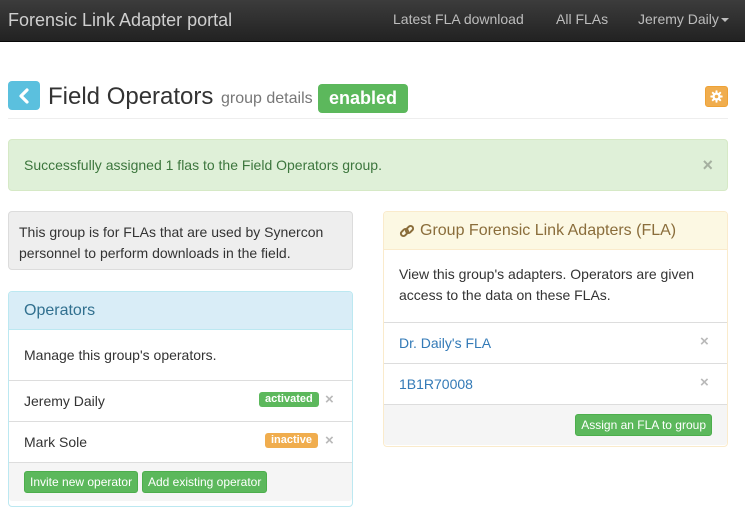 The width and height of the screenshot is (745, 527). I want to click on brand-title: Forensic Link Adapter portal, so click(120, 20).